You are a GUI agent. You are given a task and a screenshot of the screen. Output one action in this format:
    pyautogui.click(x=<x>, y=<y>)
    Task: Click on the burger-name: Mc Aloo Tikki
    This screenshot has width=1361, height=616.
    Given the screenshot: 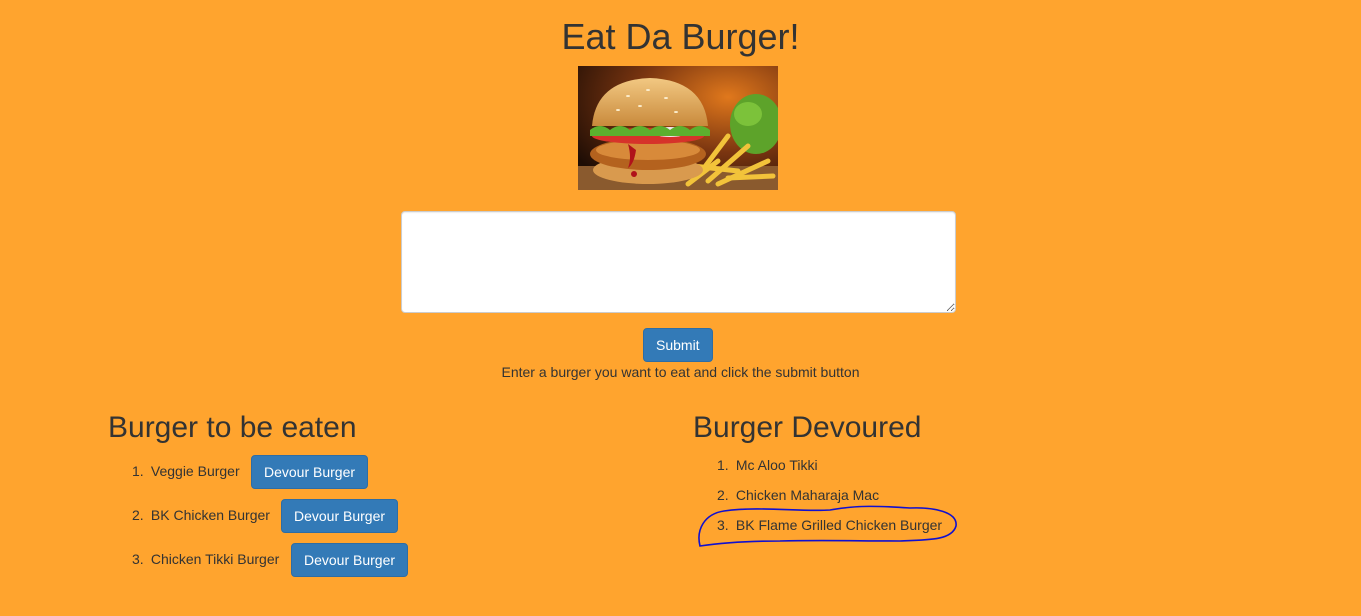 What is the action you would take?
    pyautogui.click(x=776, y=465)
    